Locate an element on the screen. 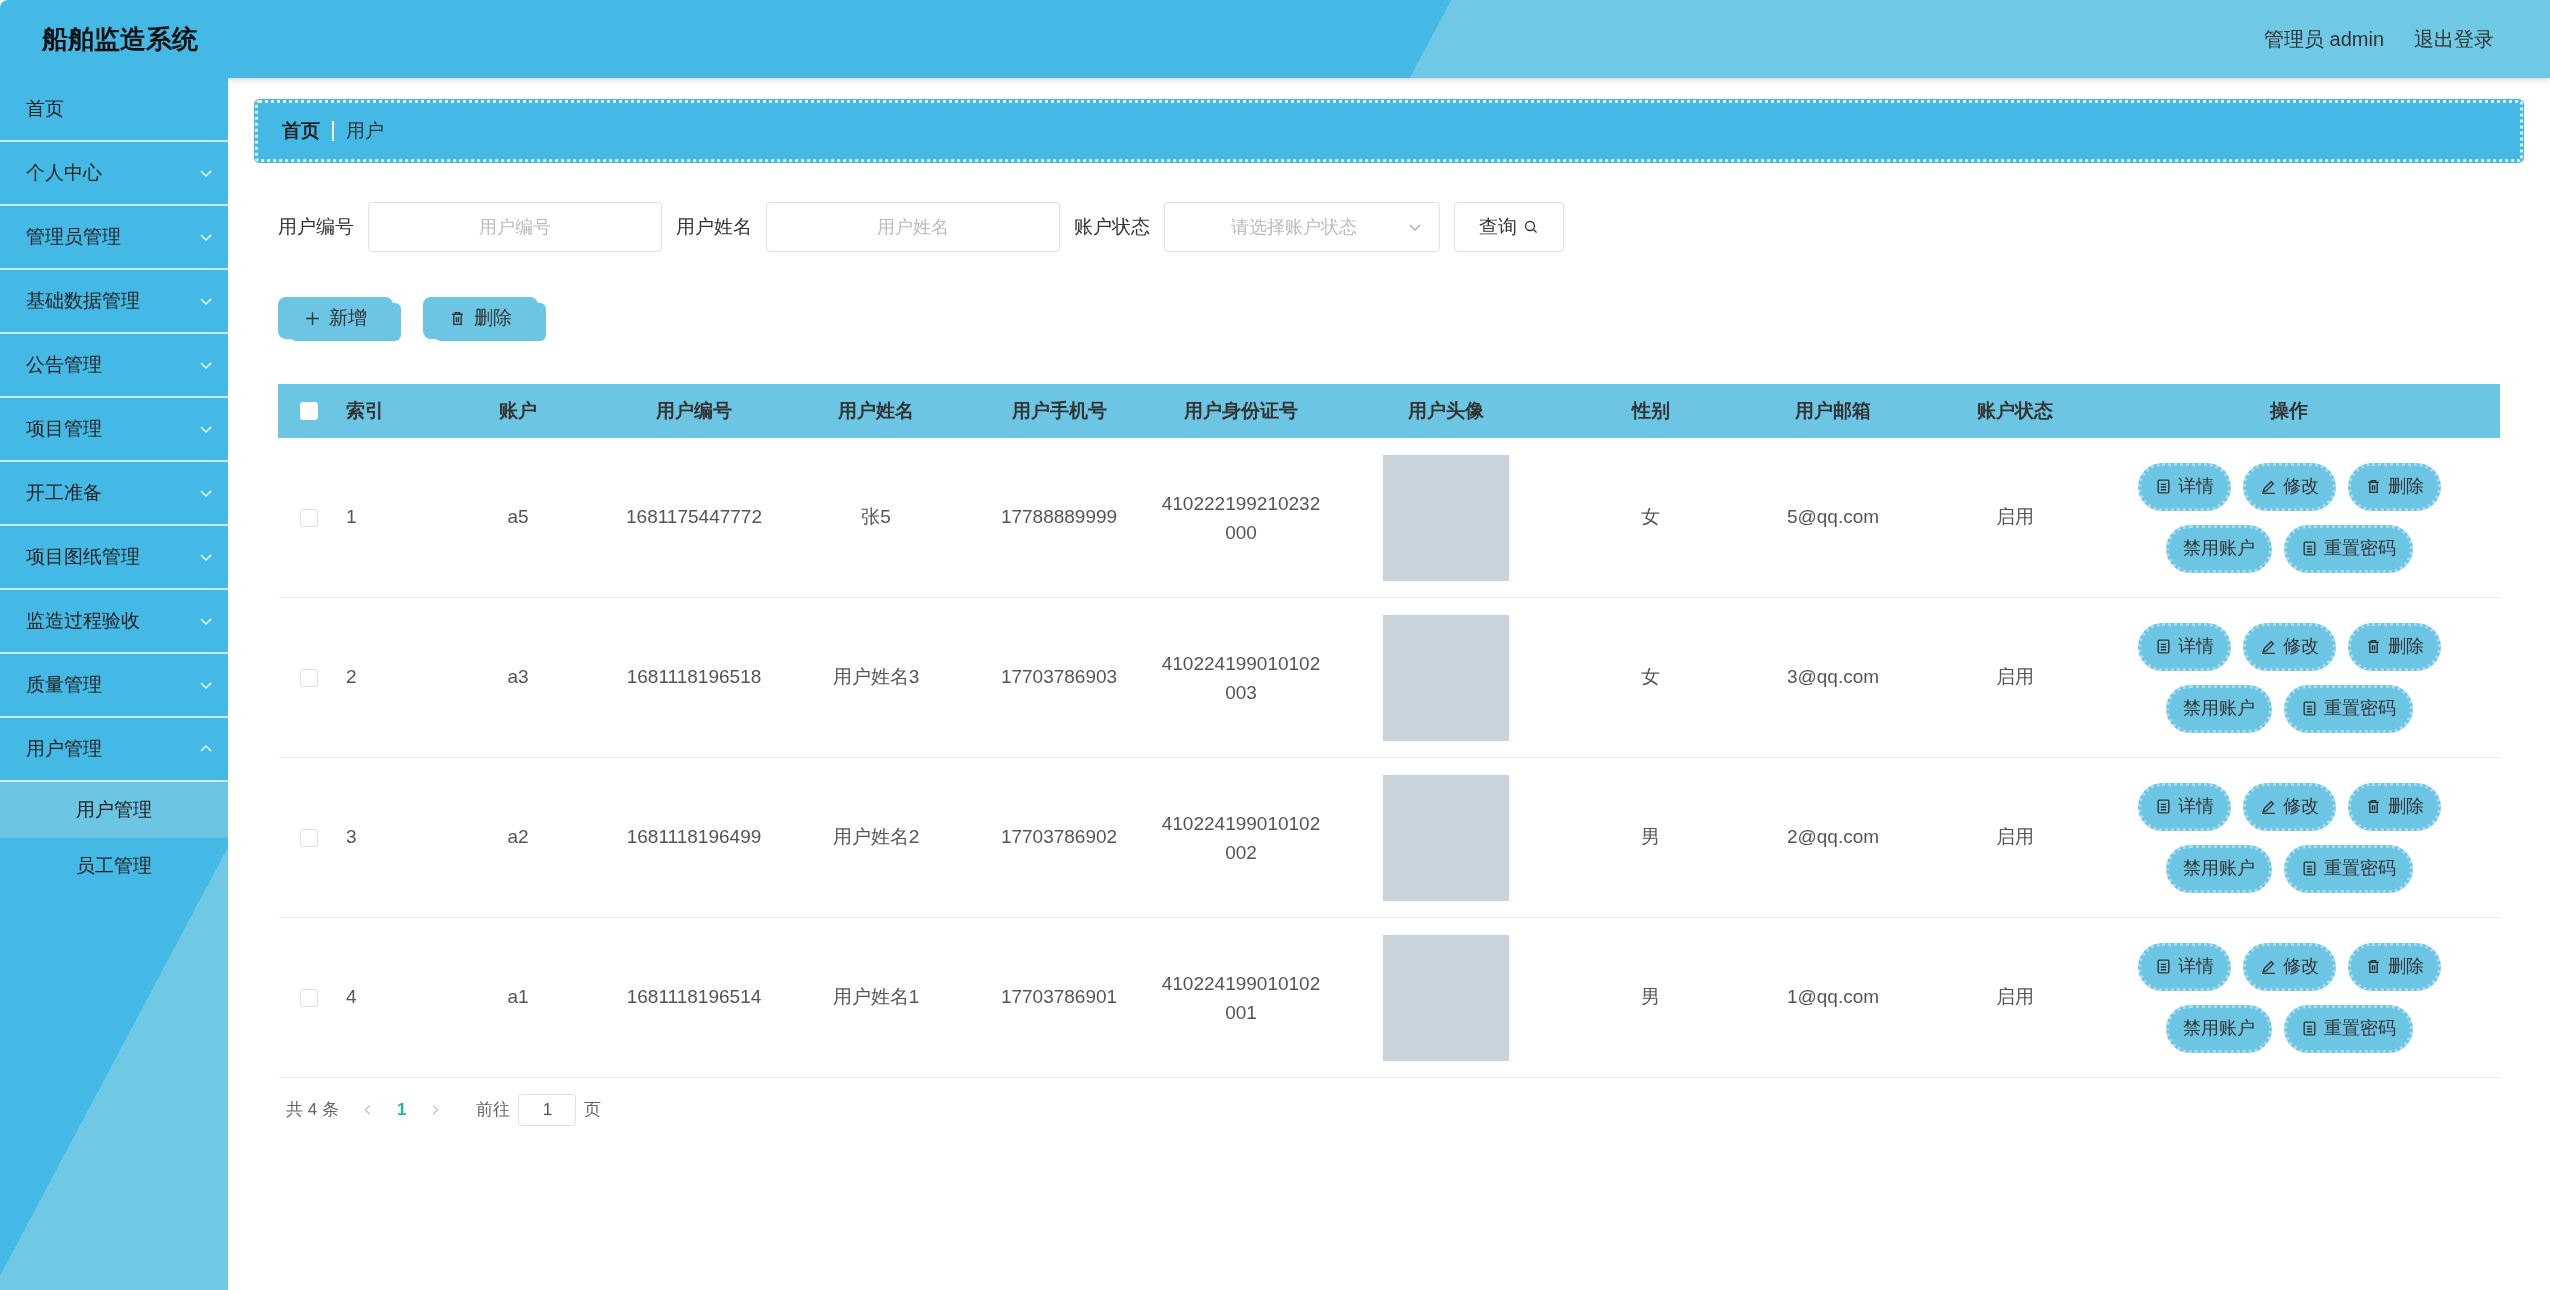 The image size is (2550, 1290). sidebar-item: 基础数据管理 is located at coordinates (114, 302).